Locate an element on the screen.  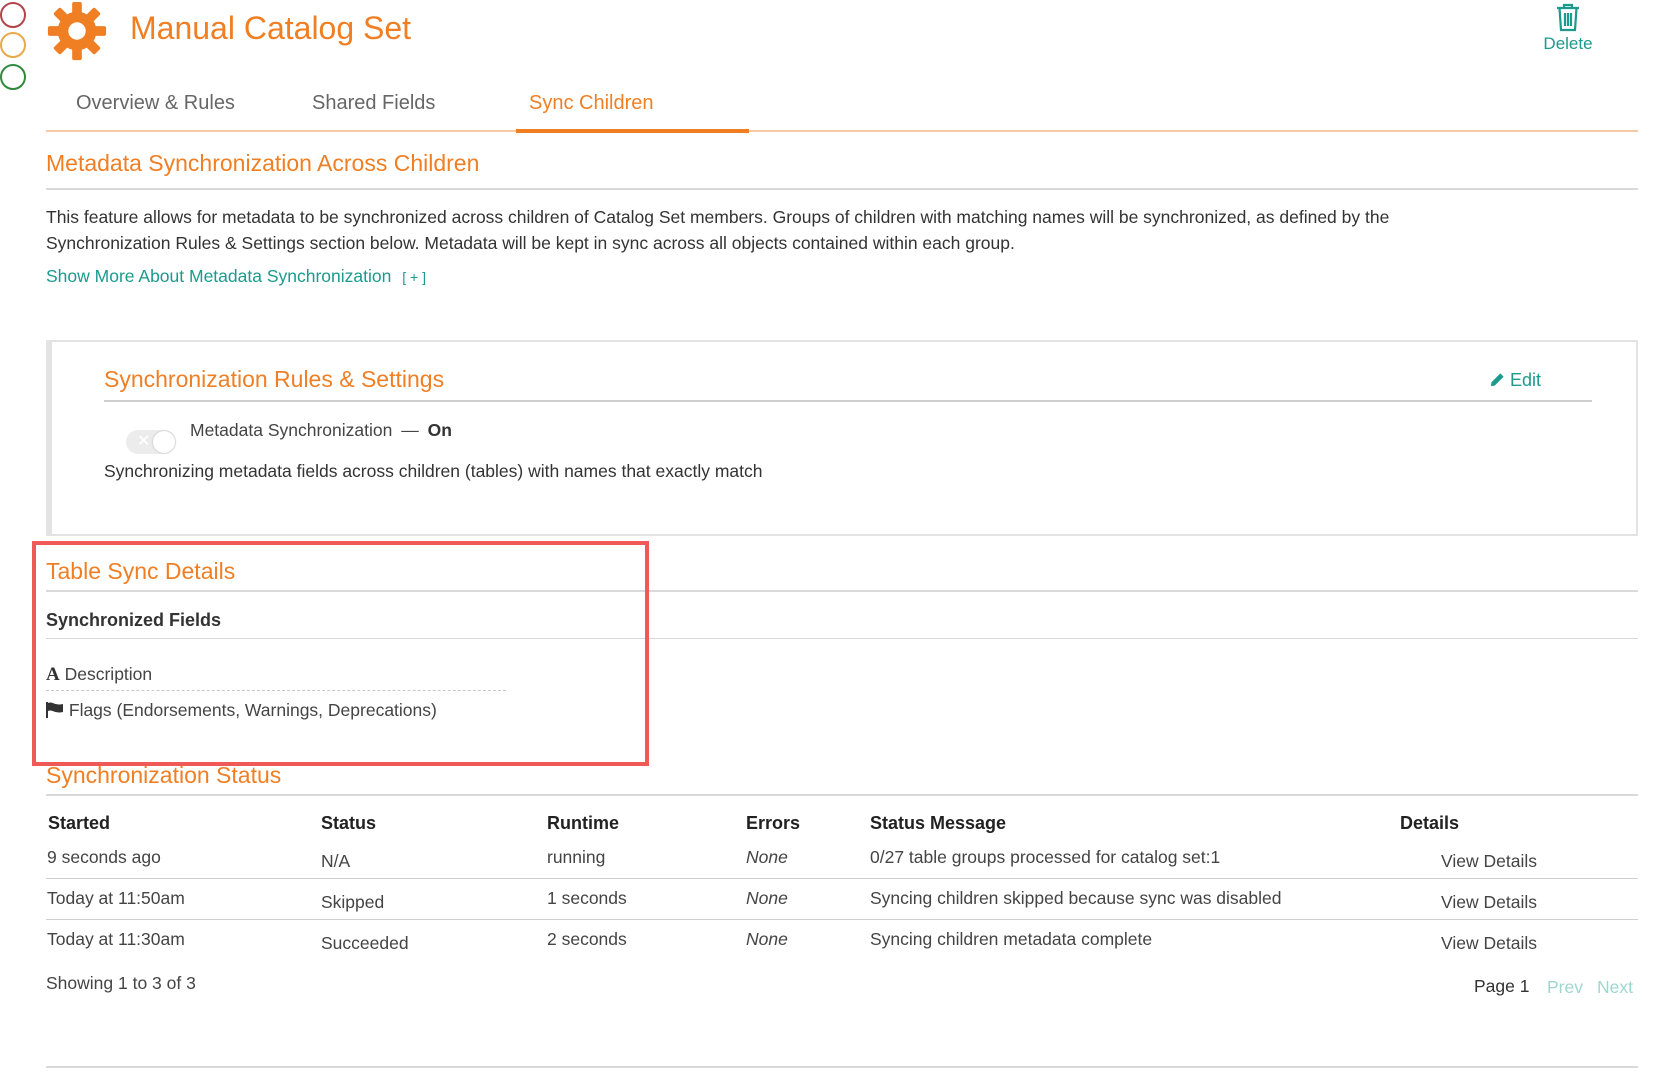
row-3-runtime: 2 seconds is located at coordinates (587, 939).